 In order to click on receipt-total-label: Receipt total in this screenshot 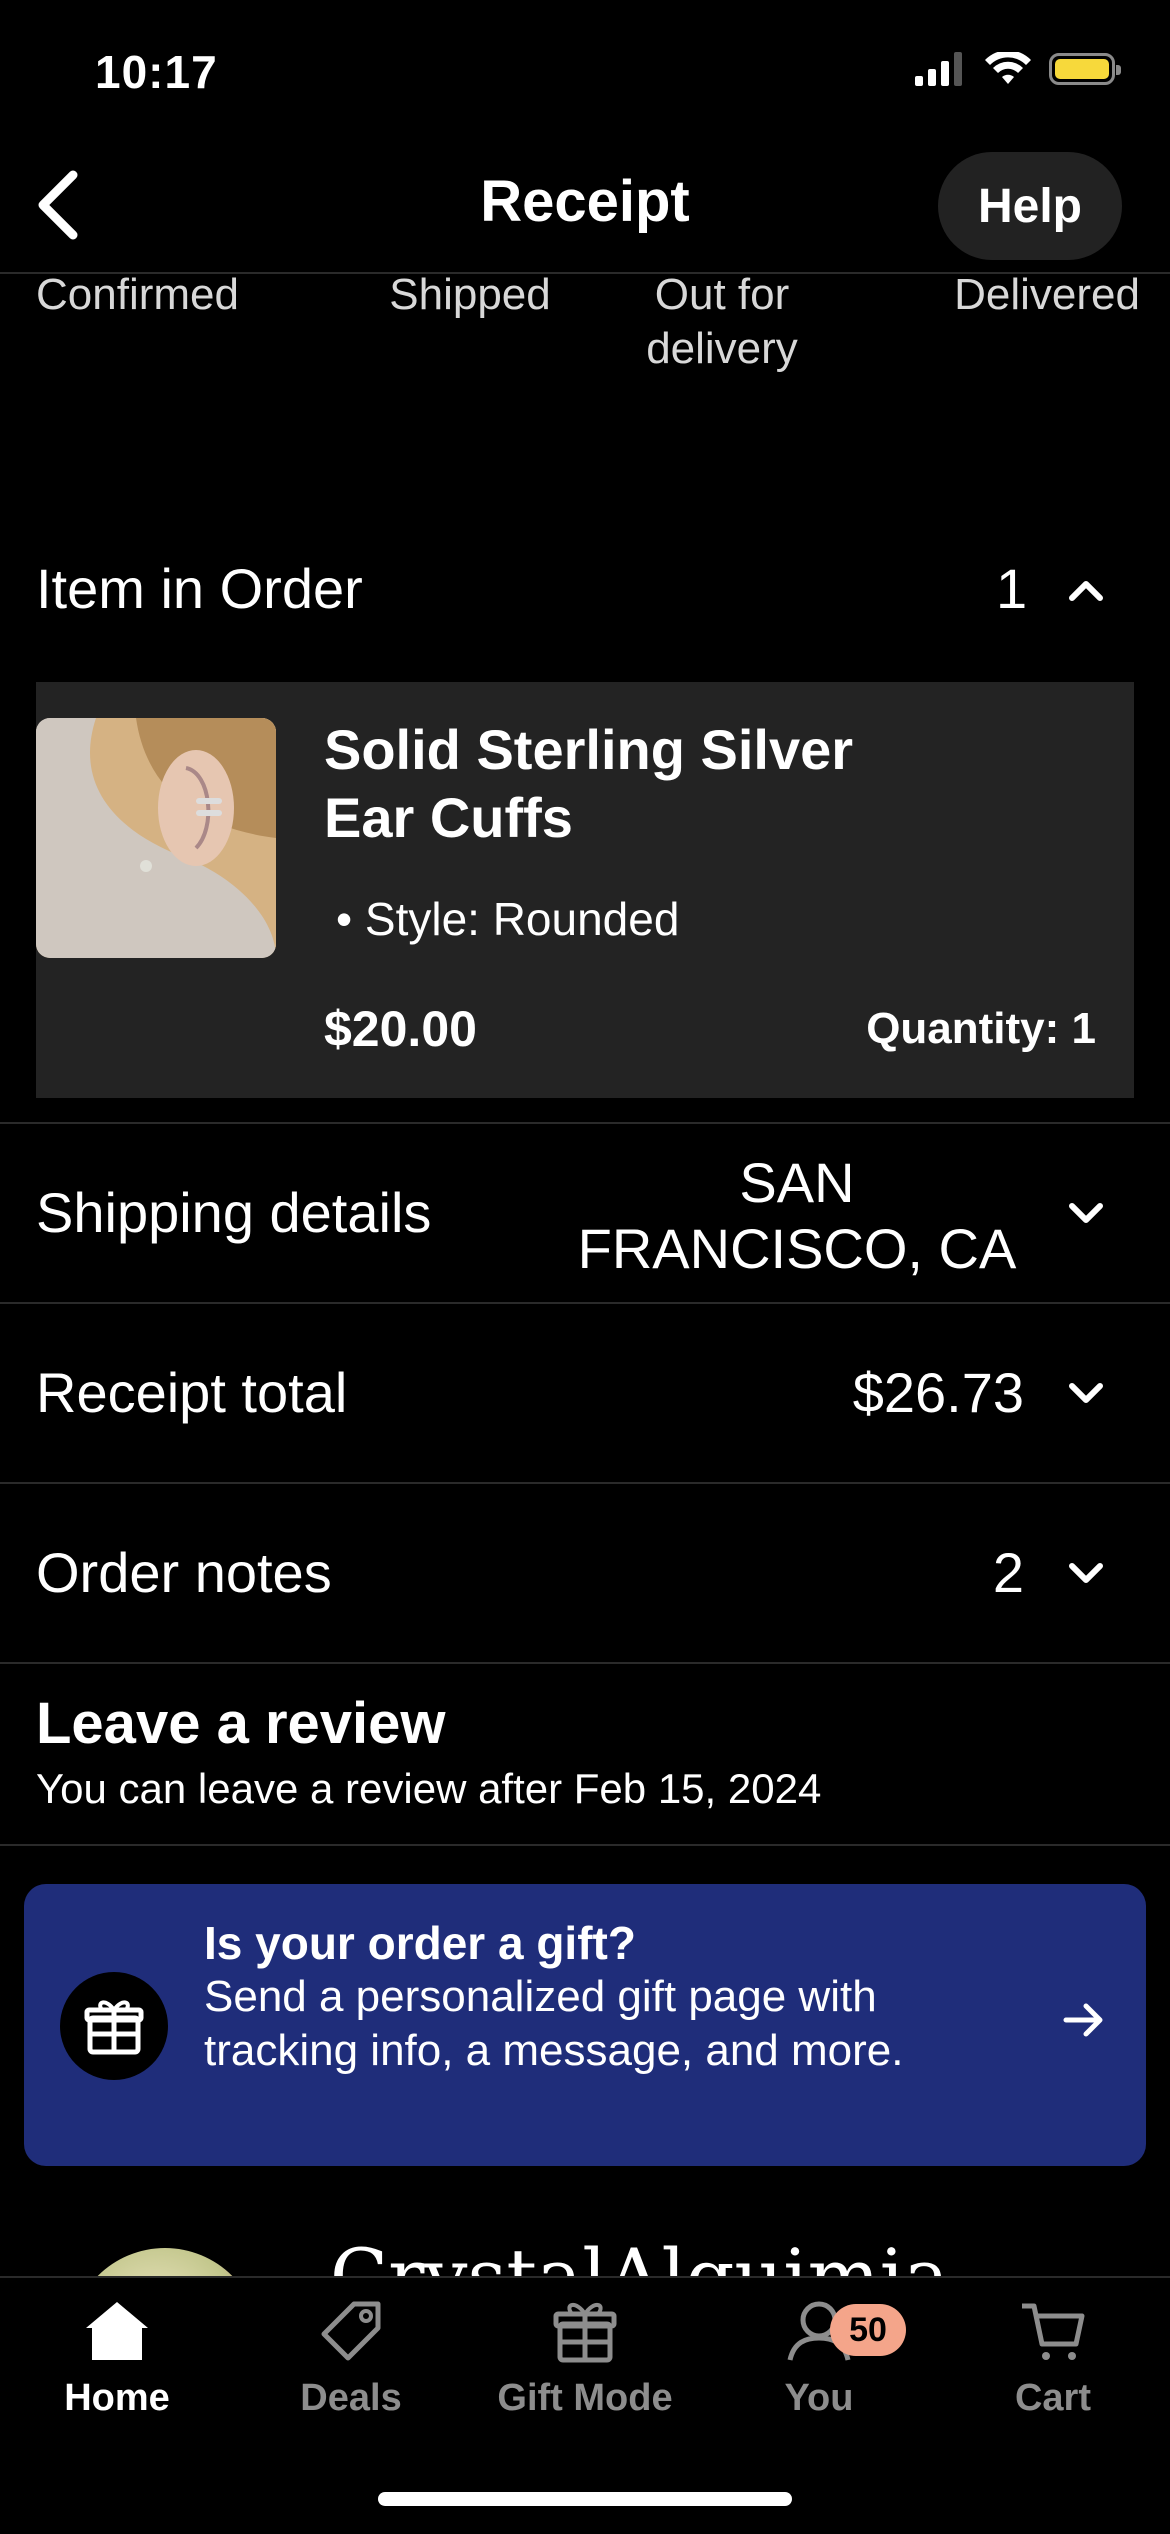, I will do `click(192, 1392)`.